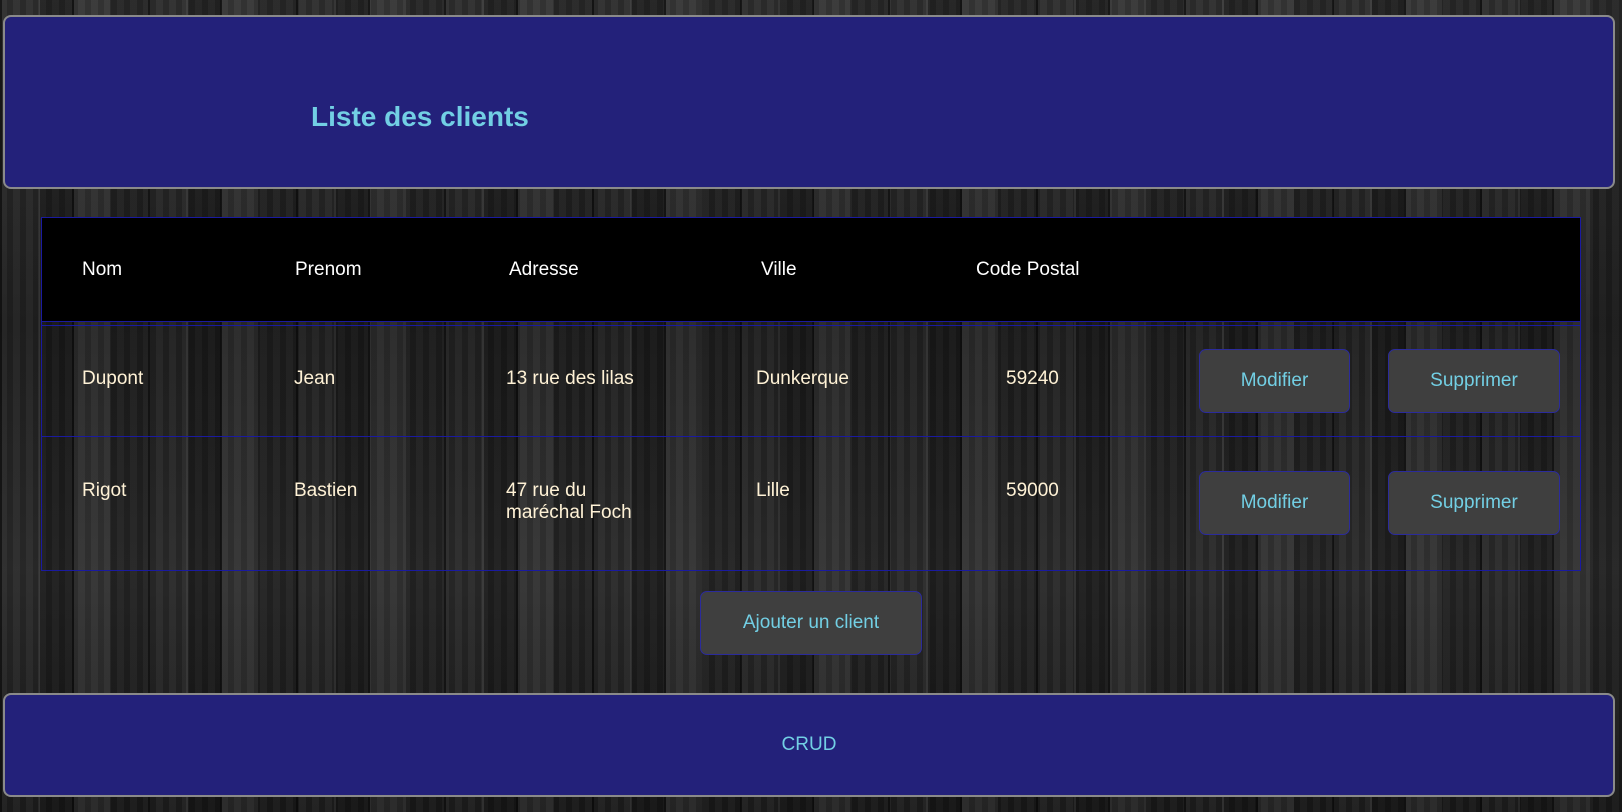 Image resolution: width=1622 pixels, height=812 pixels. I want to click on page-footer: CRUD, so click(809, 745).